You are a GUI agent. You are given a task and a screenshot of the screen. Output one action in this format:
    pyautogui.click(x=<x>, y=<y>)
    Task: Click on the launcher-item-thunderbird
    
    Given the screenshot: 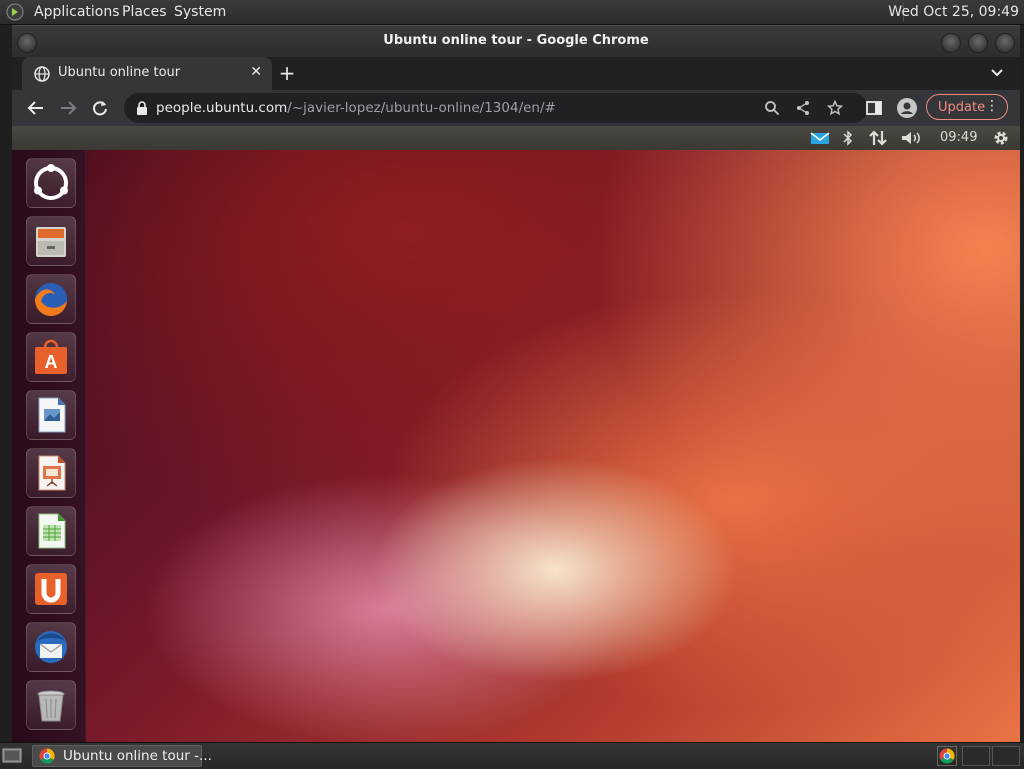 What is the action you would take?
    pyautogui.click(x=51, y=647)
    